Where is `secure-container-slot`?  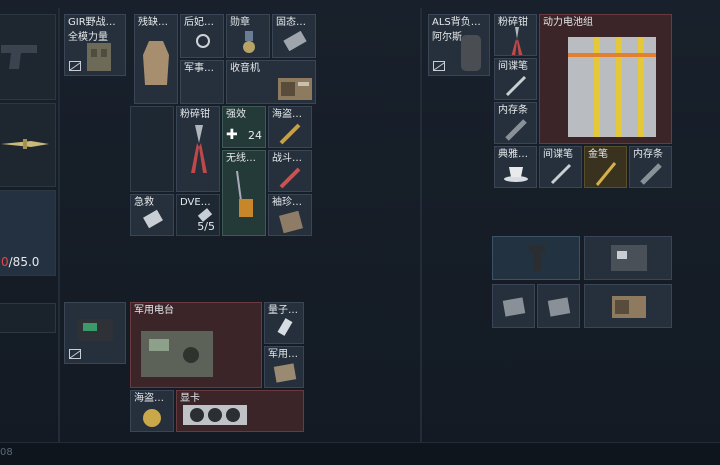
secure-container-slot is located at coordinates (95, 333).